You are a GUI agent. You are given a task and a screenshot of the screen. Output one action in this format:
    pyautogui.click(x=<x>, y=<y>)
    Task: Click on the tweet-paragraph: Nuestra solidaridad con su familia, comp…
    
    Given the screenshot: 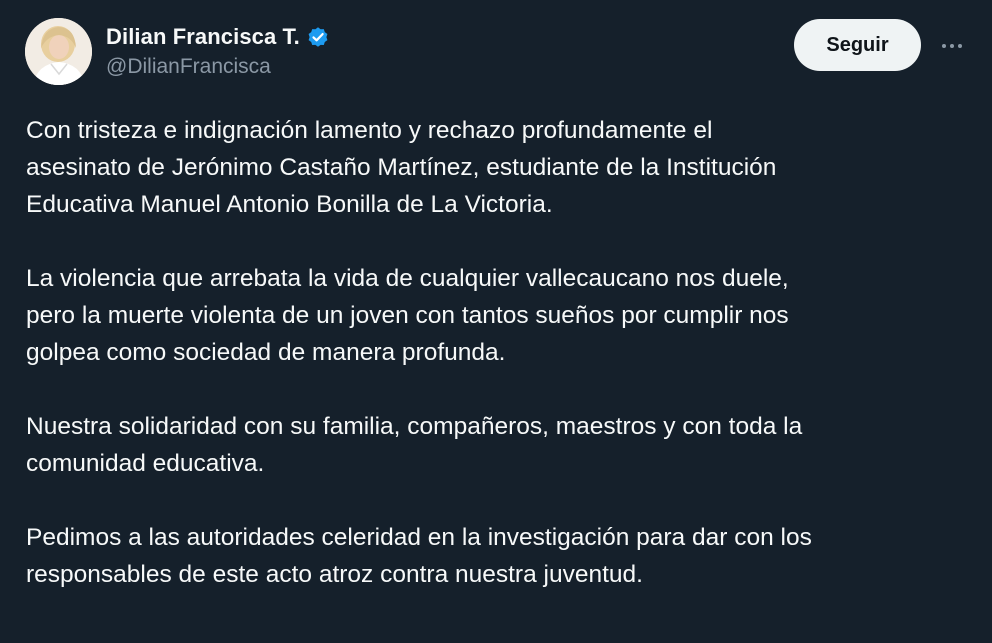 What is the action you would take?
    pyautogui.click(x=414, y=445)
    